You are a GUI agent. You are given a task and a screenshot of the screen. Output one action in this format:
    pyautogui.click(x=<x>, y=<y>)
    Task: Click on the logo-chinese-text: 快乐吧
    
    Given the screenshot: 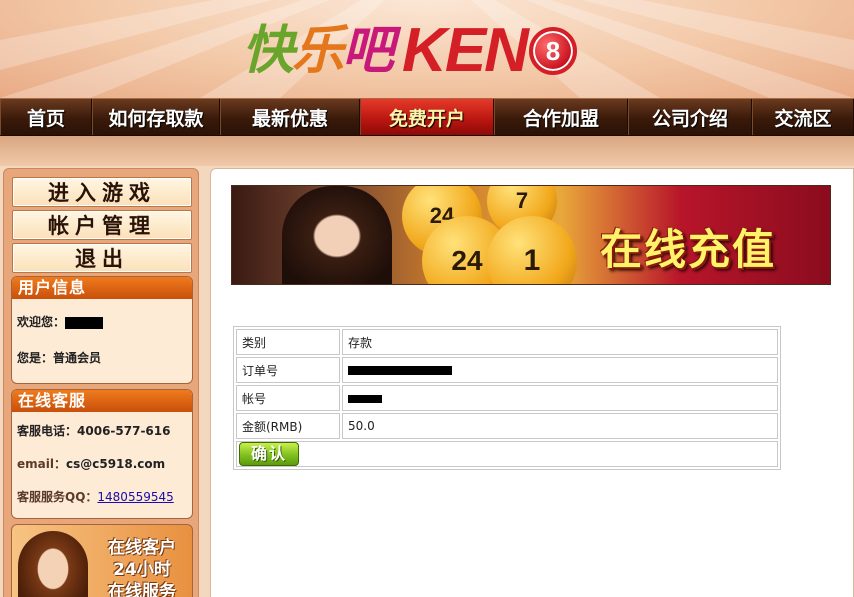 What is the action you would take?
    pyautogui.click(x=318, y=51)
    